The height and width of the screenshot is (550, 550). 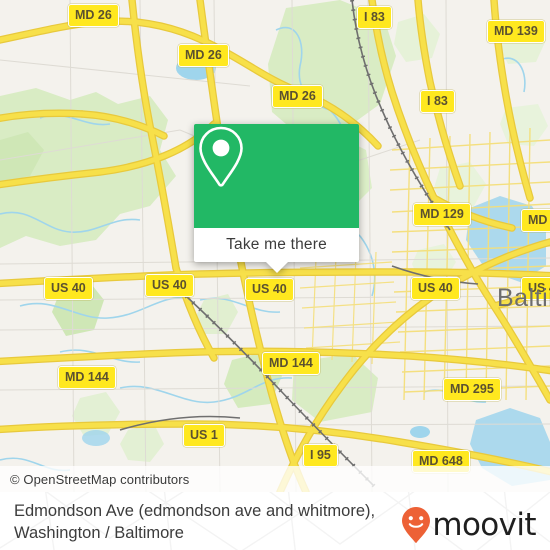 What do you see at coordinates (523, 298) in the screenshot?
I see `city-label: Baltim` at bounding box center [523, 298].